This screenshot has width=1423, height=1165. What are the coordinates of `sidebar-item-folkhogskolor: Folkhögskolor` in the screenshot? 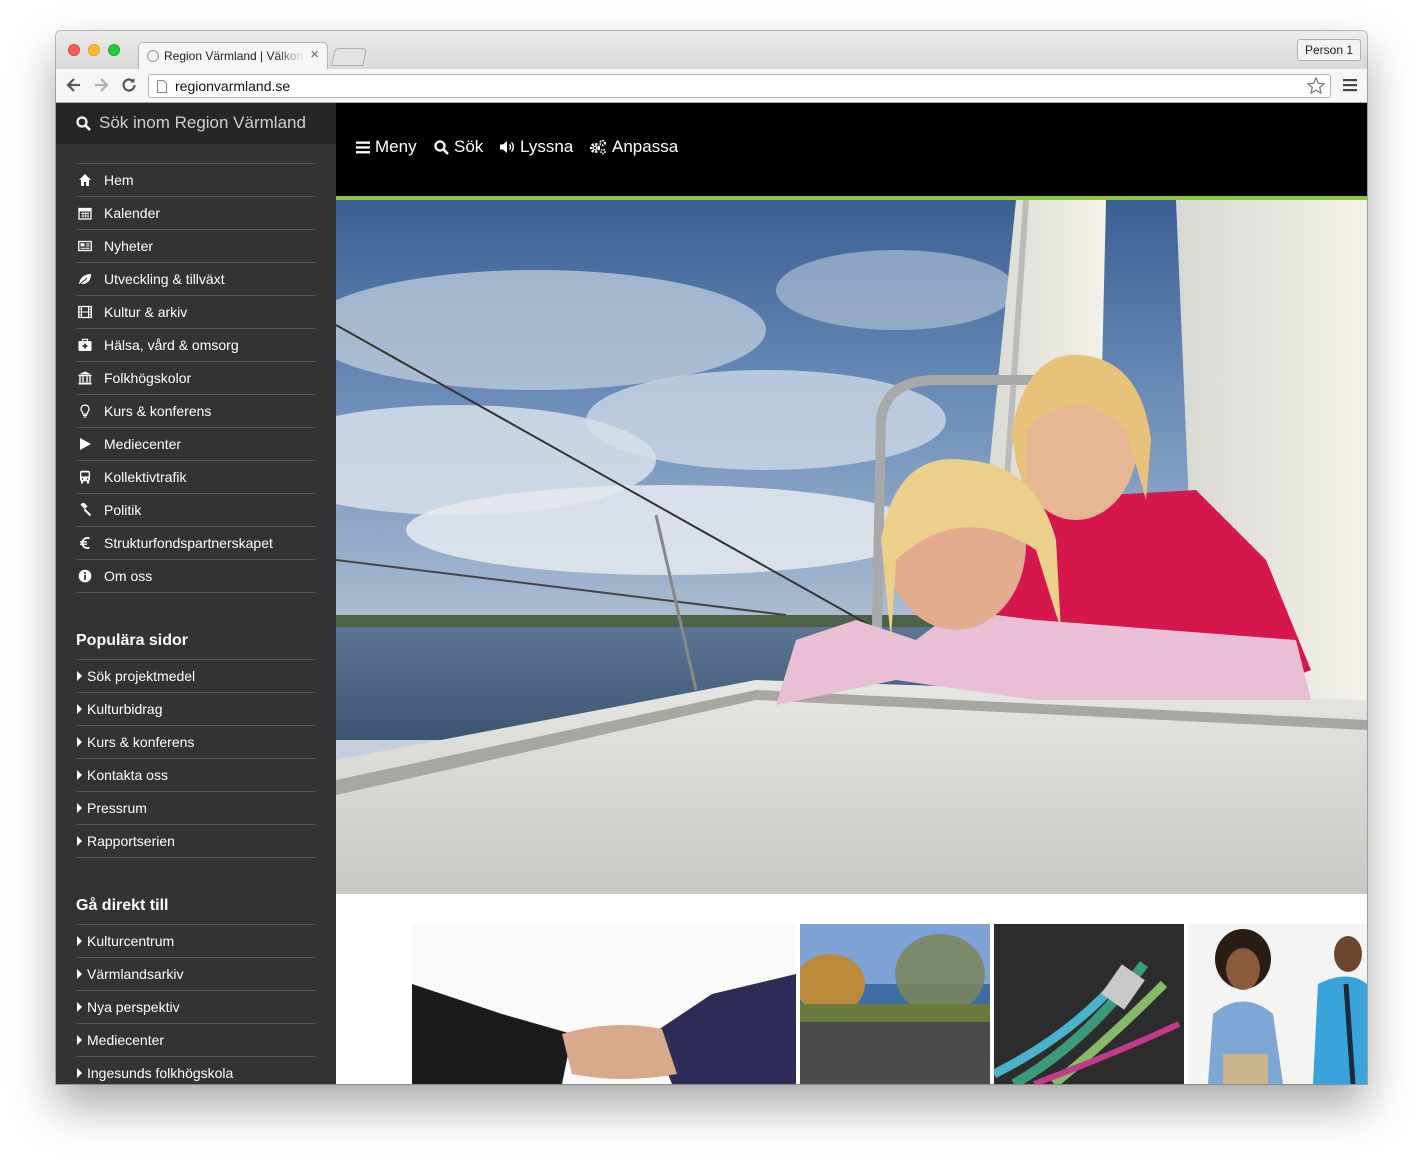 It's located at (196, 377).